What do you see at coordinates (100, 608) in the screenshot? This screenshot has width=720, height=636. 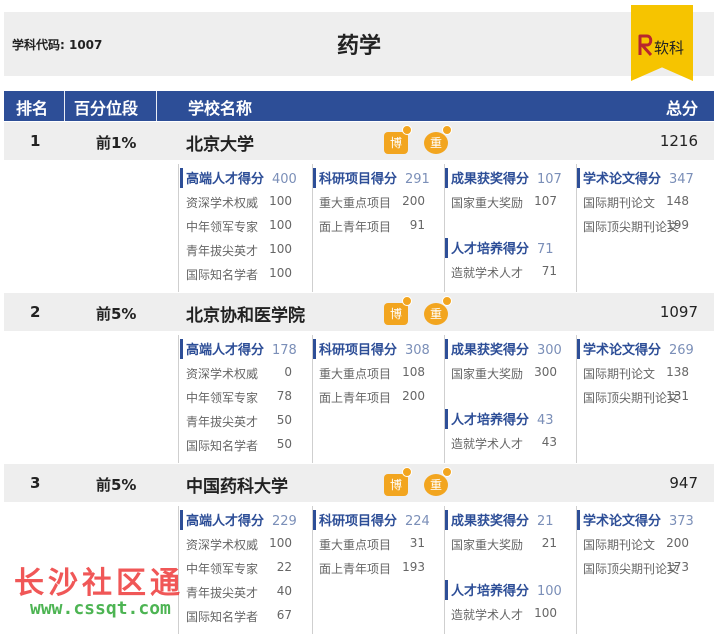 I see `watermark-url: www.cssqt.com` at bounding box center [100, 608].